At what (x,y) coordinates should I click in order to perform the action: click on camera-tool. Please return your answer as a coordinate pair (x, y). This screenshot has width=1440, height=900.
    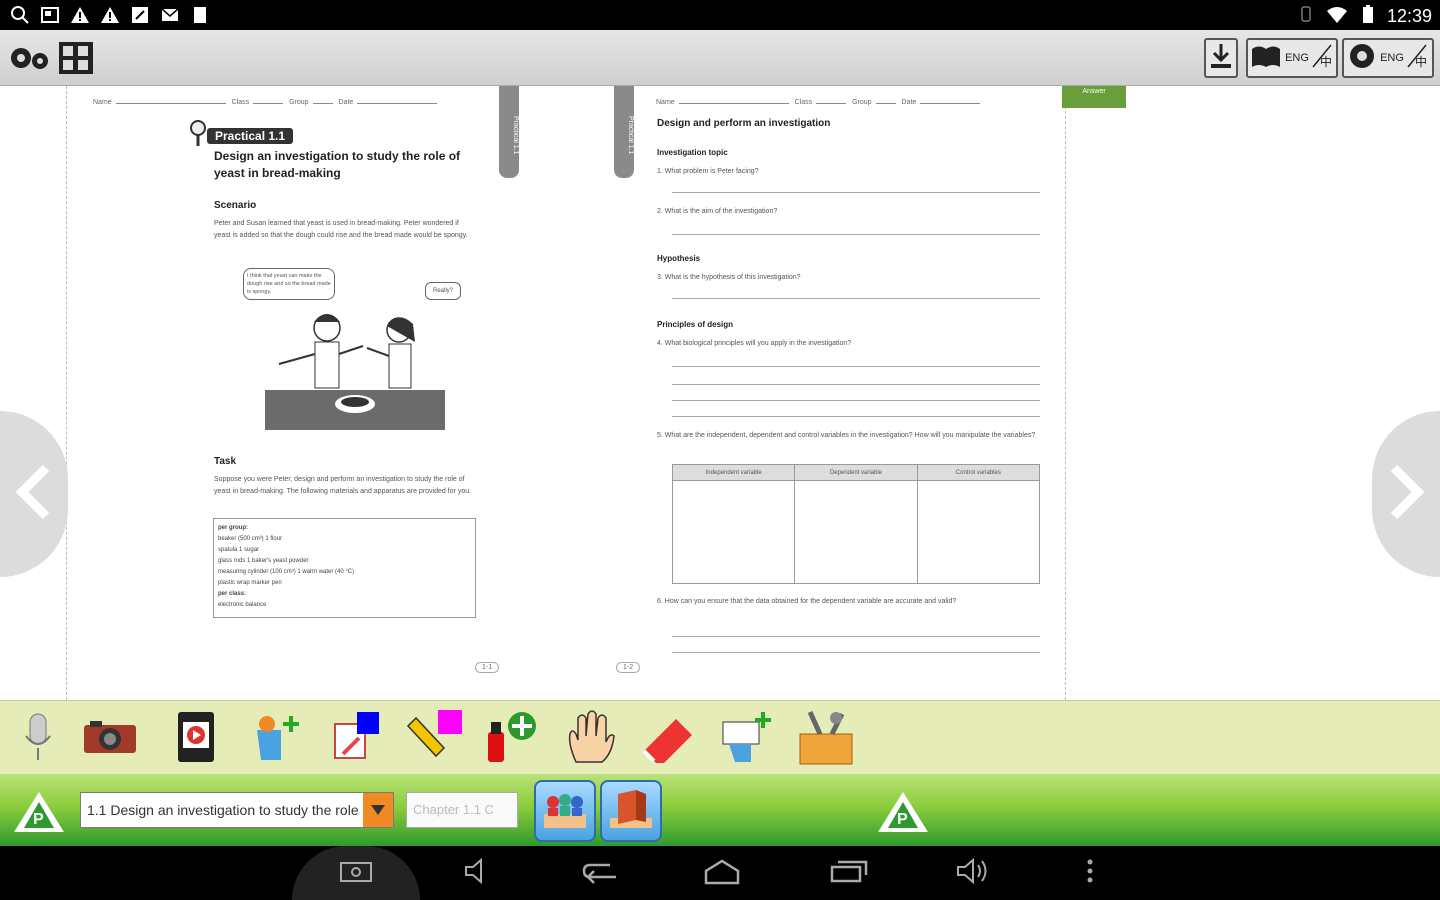
    Looking at the image, I should click on (110, 739).